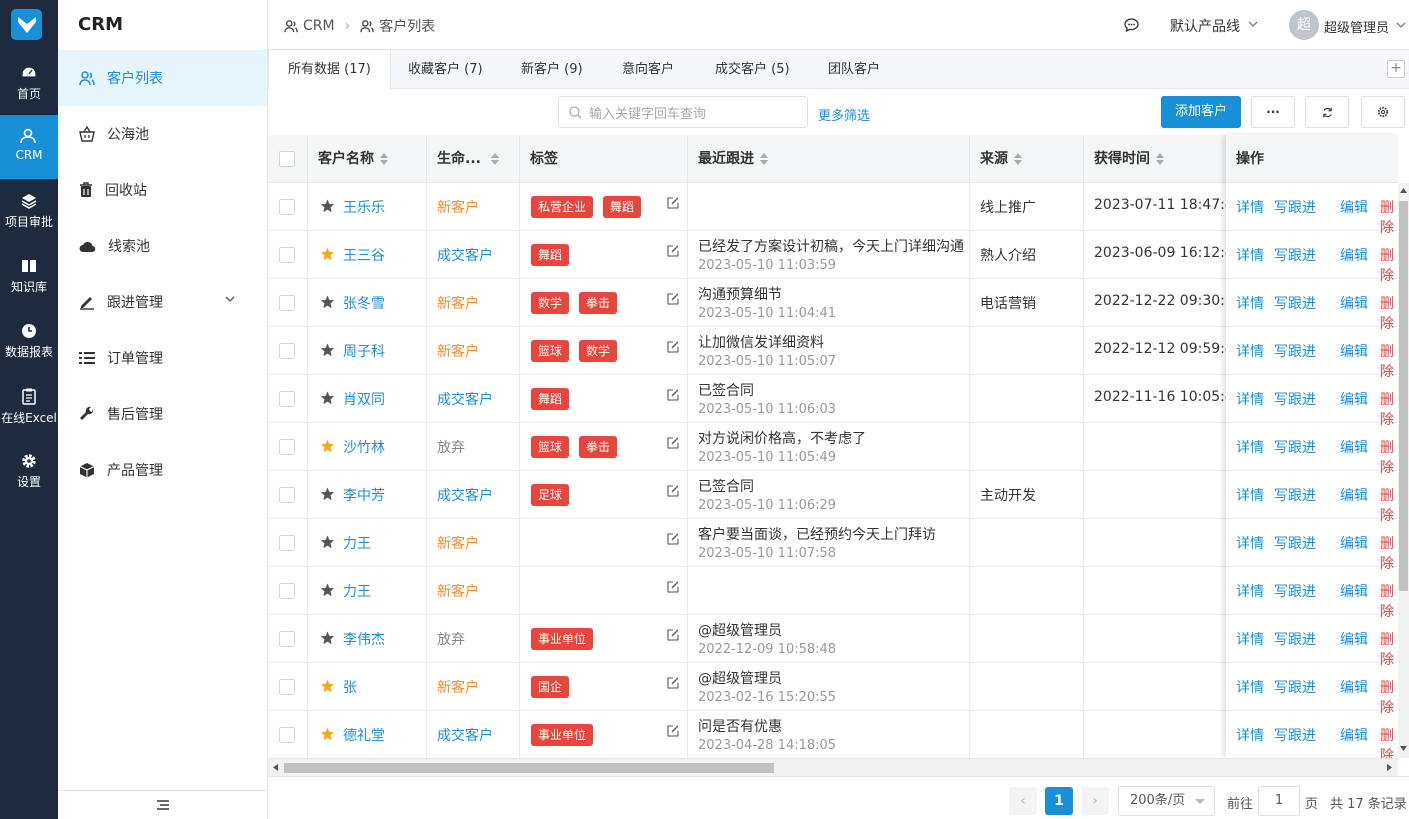 The image size is (1409, 819). What do you see at coordinates (364, 447) in the screenshot?
I see `customer-name-link: 沙竹林` at bounding box center [364, 447].